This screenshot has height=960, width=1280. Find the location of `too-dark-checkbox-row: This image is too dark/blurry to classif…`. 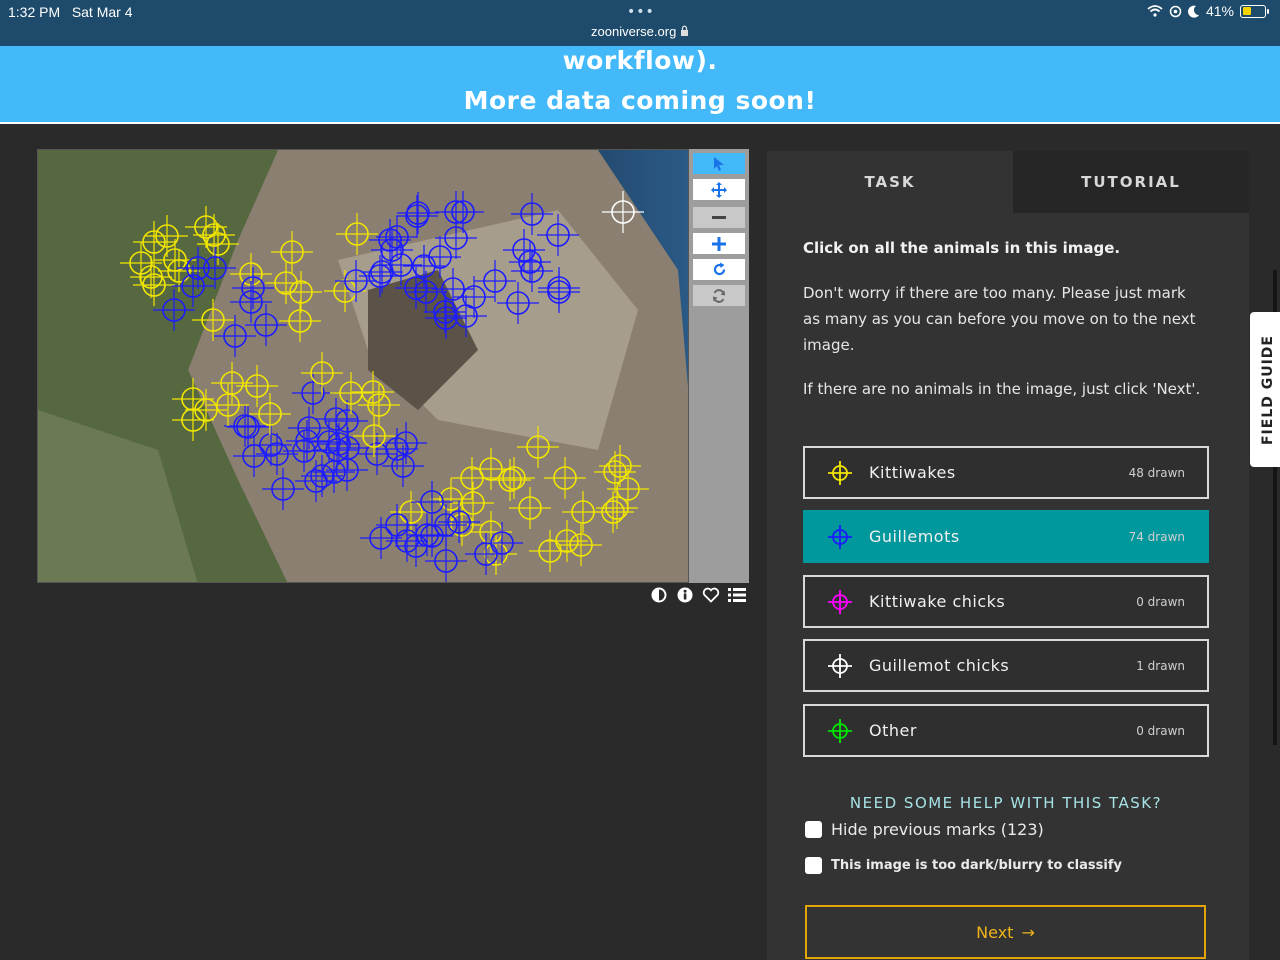

too-dark-checkbox-row: This image is too dark/blurry to classif… is located at coordinates (963, 865).